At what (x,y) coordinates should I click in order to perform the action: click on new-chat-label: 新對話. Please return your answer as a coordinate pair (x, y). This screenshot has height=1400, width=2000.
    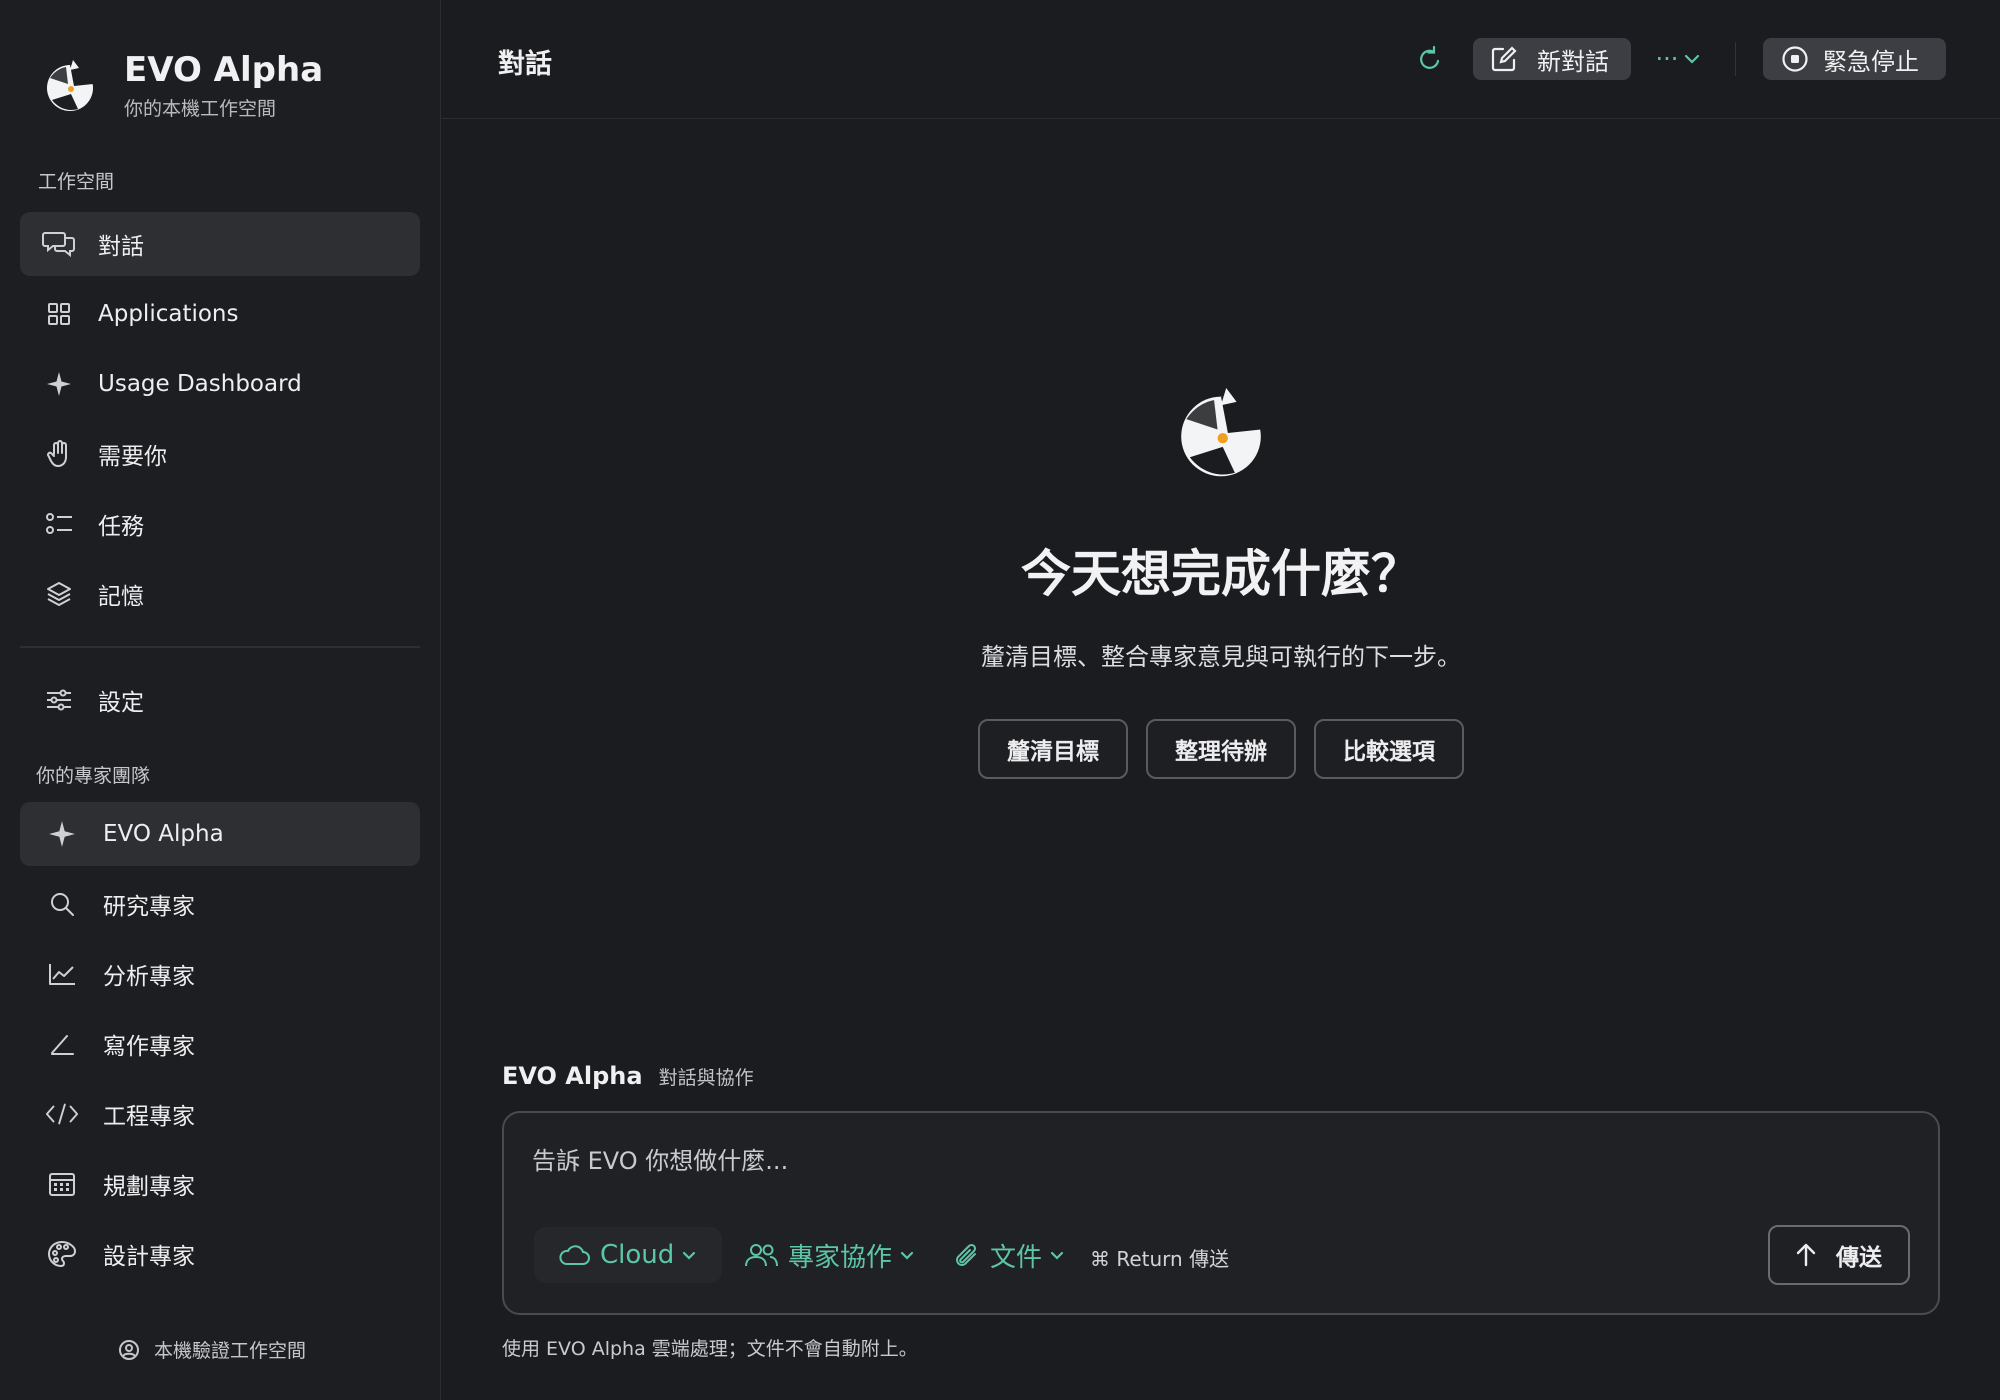
    Looking at the image, I should click on (1573, 61).